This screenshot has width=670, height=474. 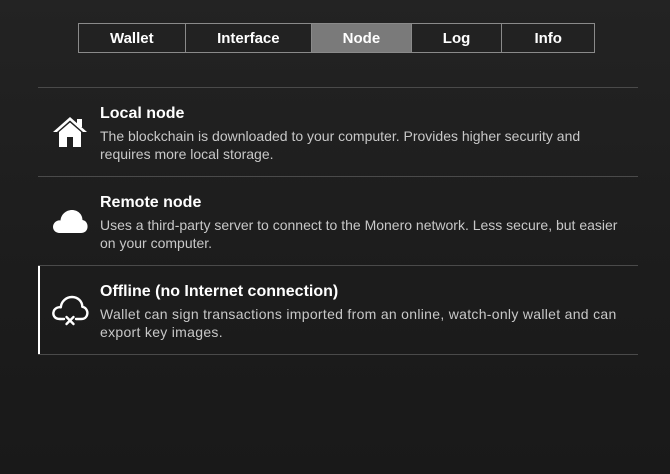 What do you see at coordinates (70, 221) in the screenshot?
I see `cloud-icon` at bounding box center [70, 221].